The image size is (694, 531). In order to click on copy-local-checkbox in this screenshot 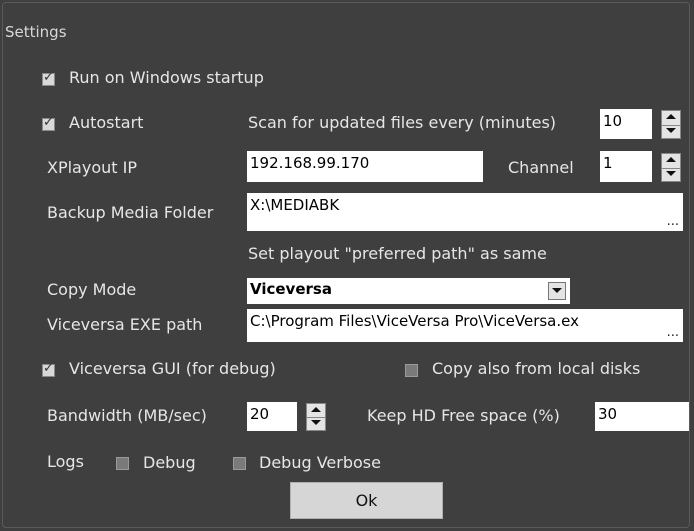, I will do `click(411, 370)`.